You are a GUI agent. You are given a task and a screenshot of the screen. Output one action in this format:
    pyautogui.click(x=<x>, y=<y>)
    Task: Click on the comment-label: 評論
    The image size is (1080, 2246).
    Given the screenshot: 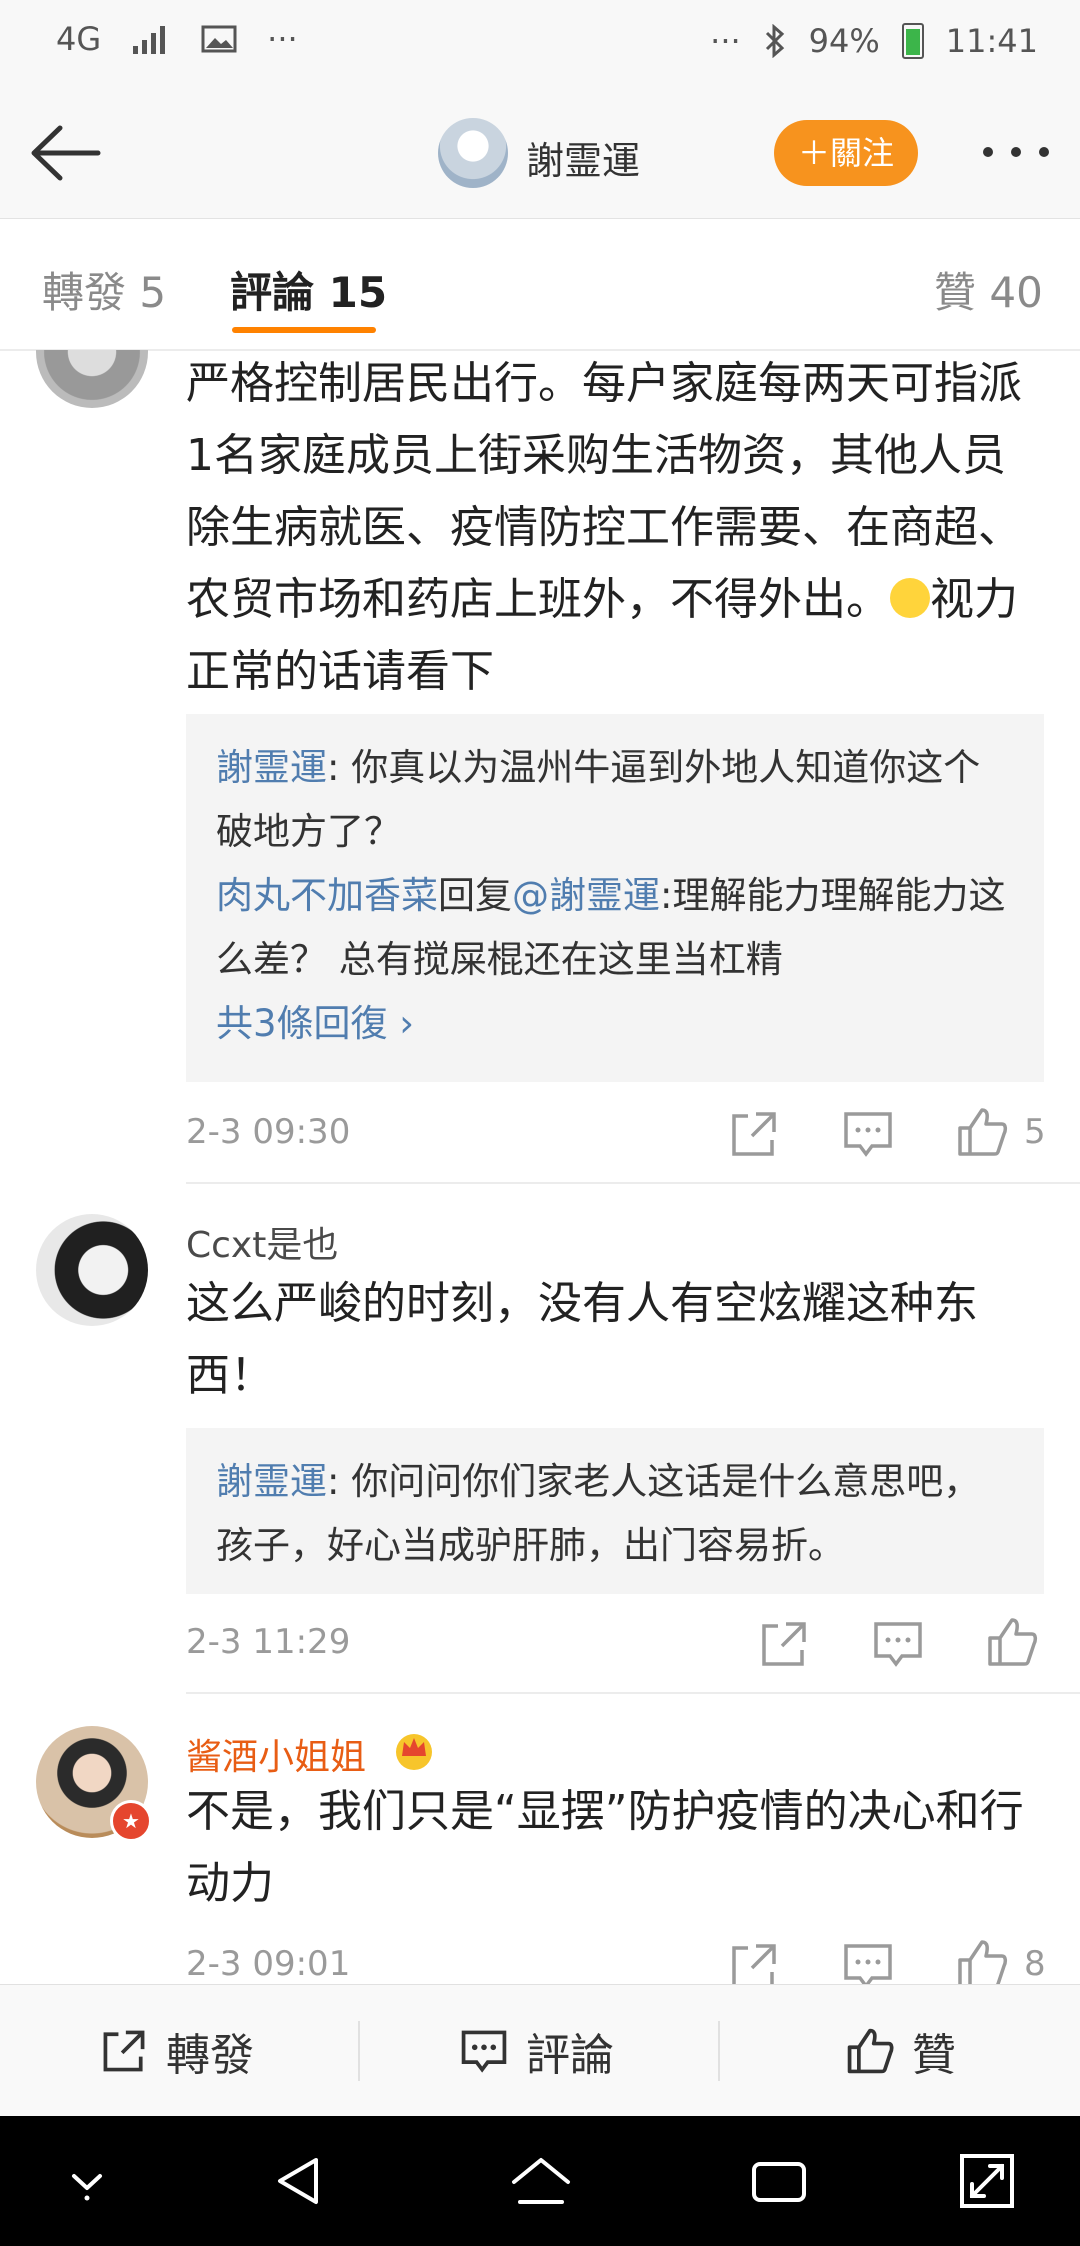 What is the action you would take?
    pyautogui.click(x=570, y=2055)
    